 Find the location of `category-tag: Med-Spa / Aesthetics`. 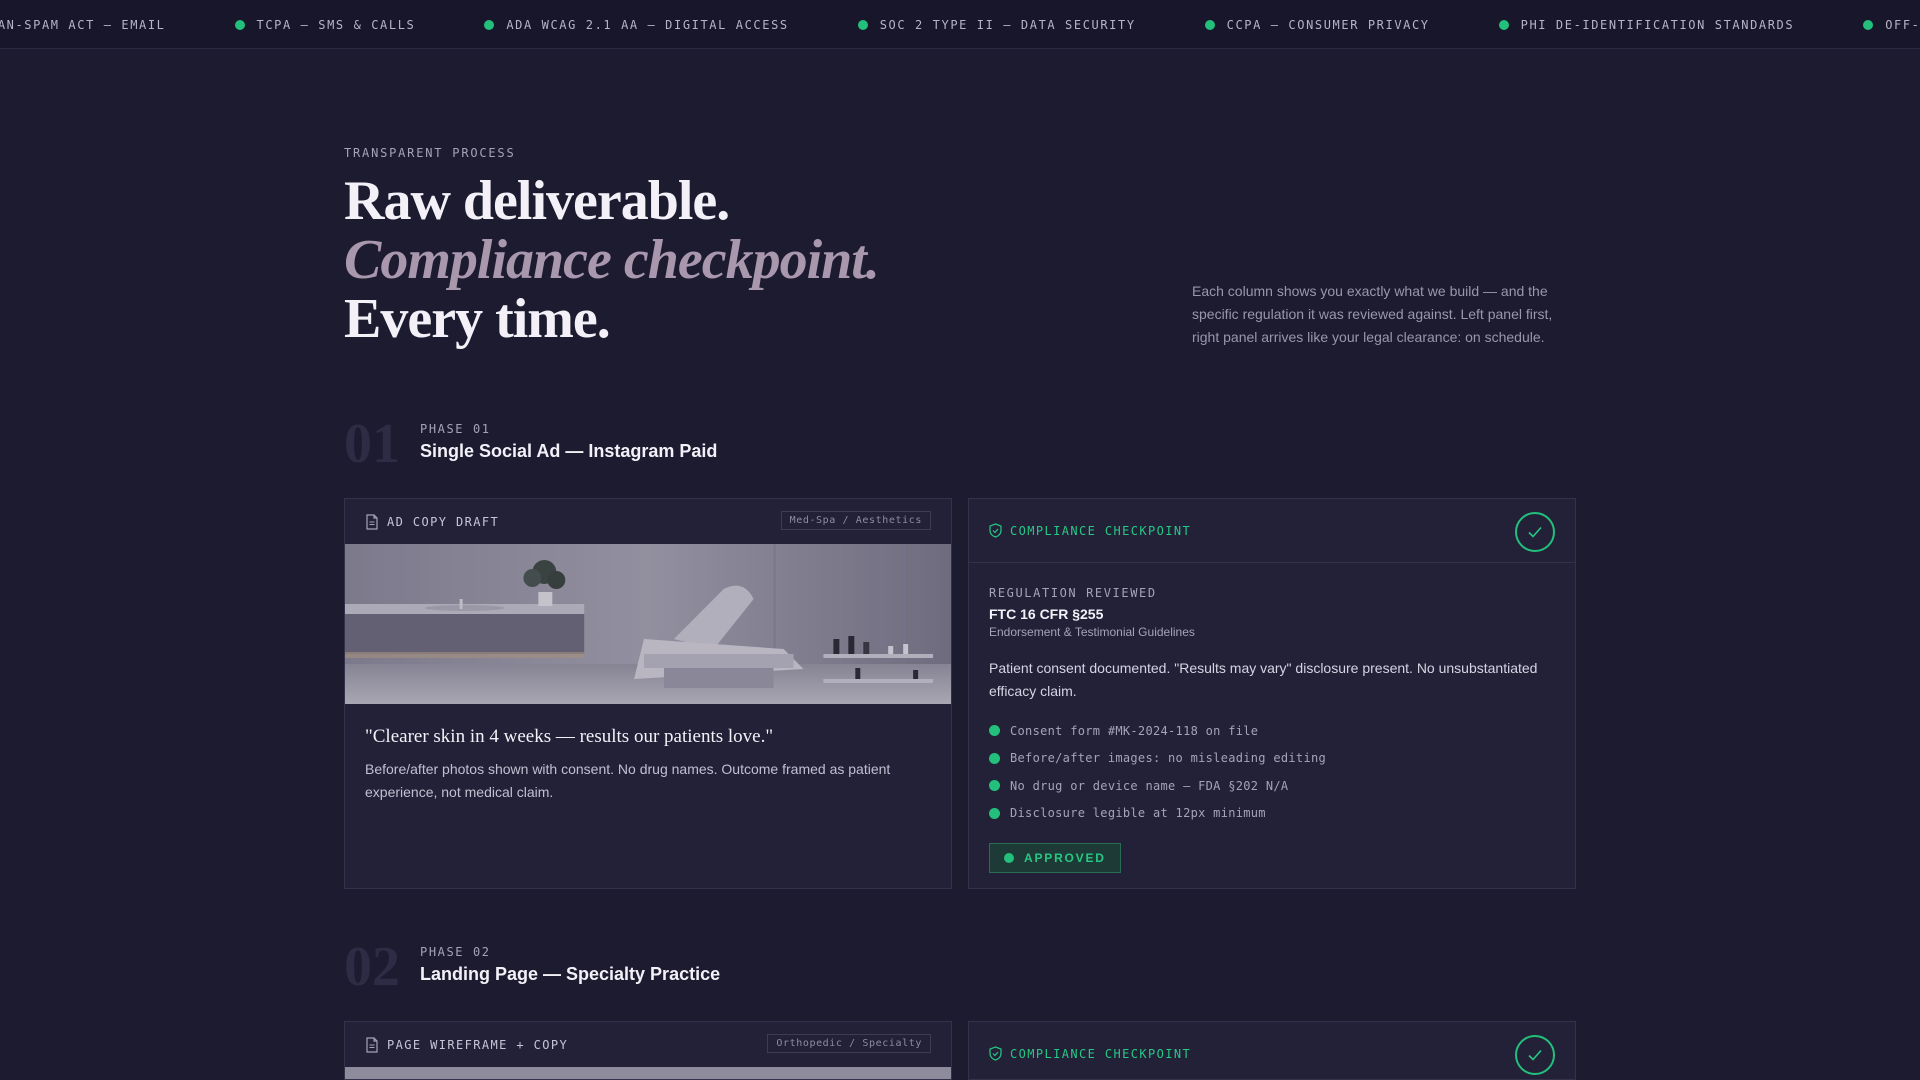

category-tag: Med-Spa / Aesthetics is located at coordinates (855, 520).